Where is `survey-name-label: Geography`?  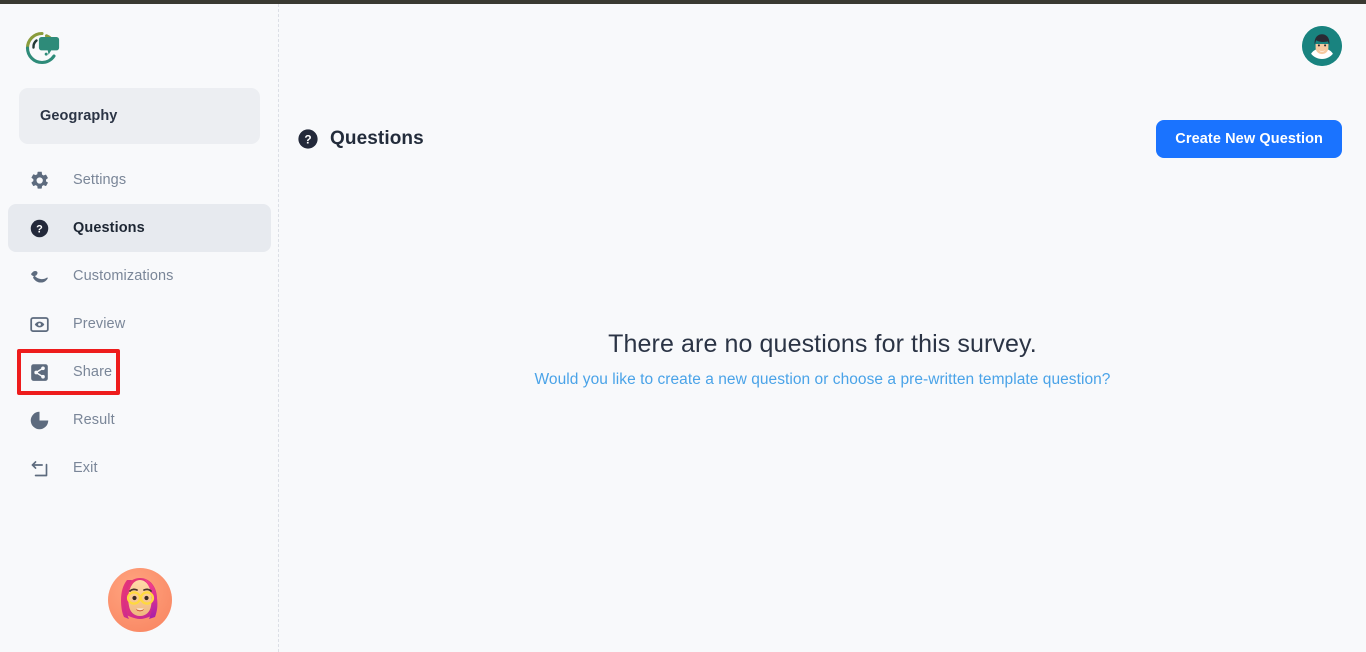 survey-name-label: Geography is located at coordinates (79, 116).